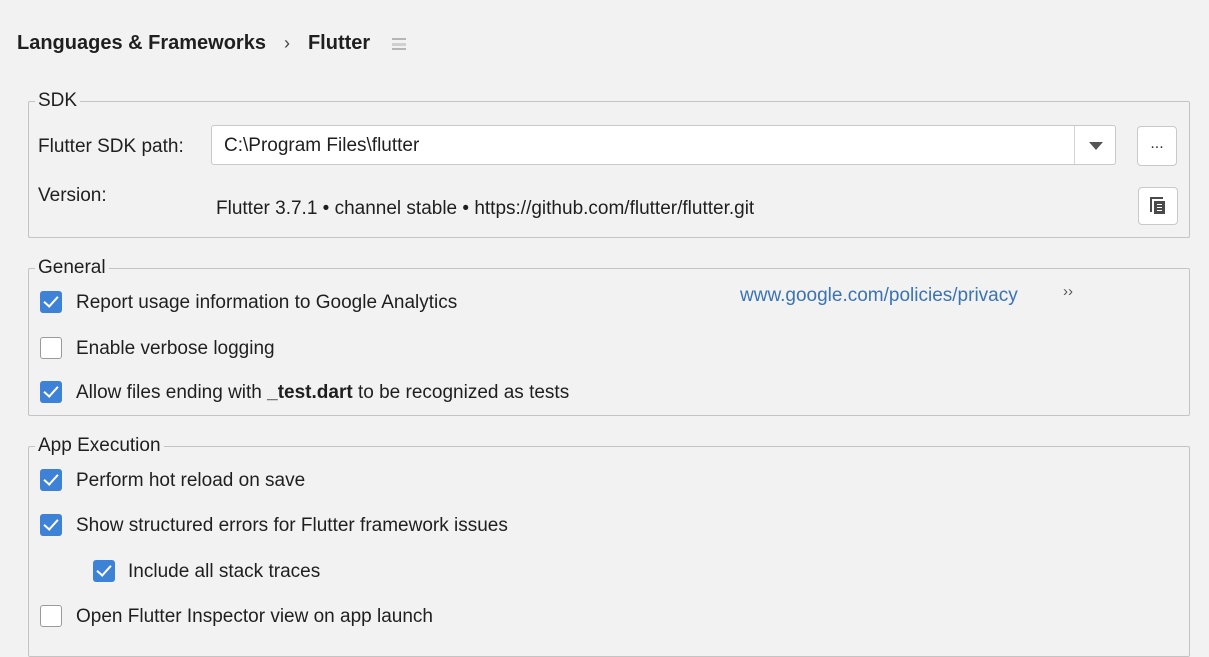 This screenshot has width=1209, height=657. What do you see at coordinates (51, 392) in the screenshot?
I see `test-files-checkbox` at bounding box center [51, 392].